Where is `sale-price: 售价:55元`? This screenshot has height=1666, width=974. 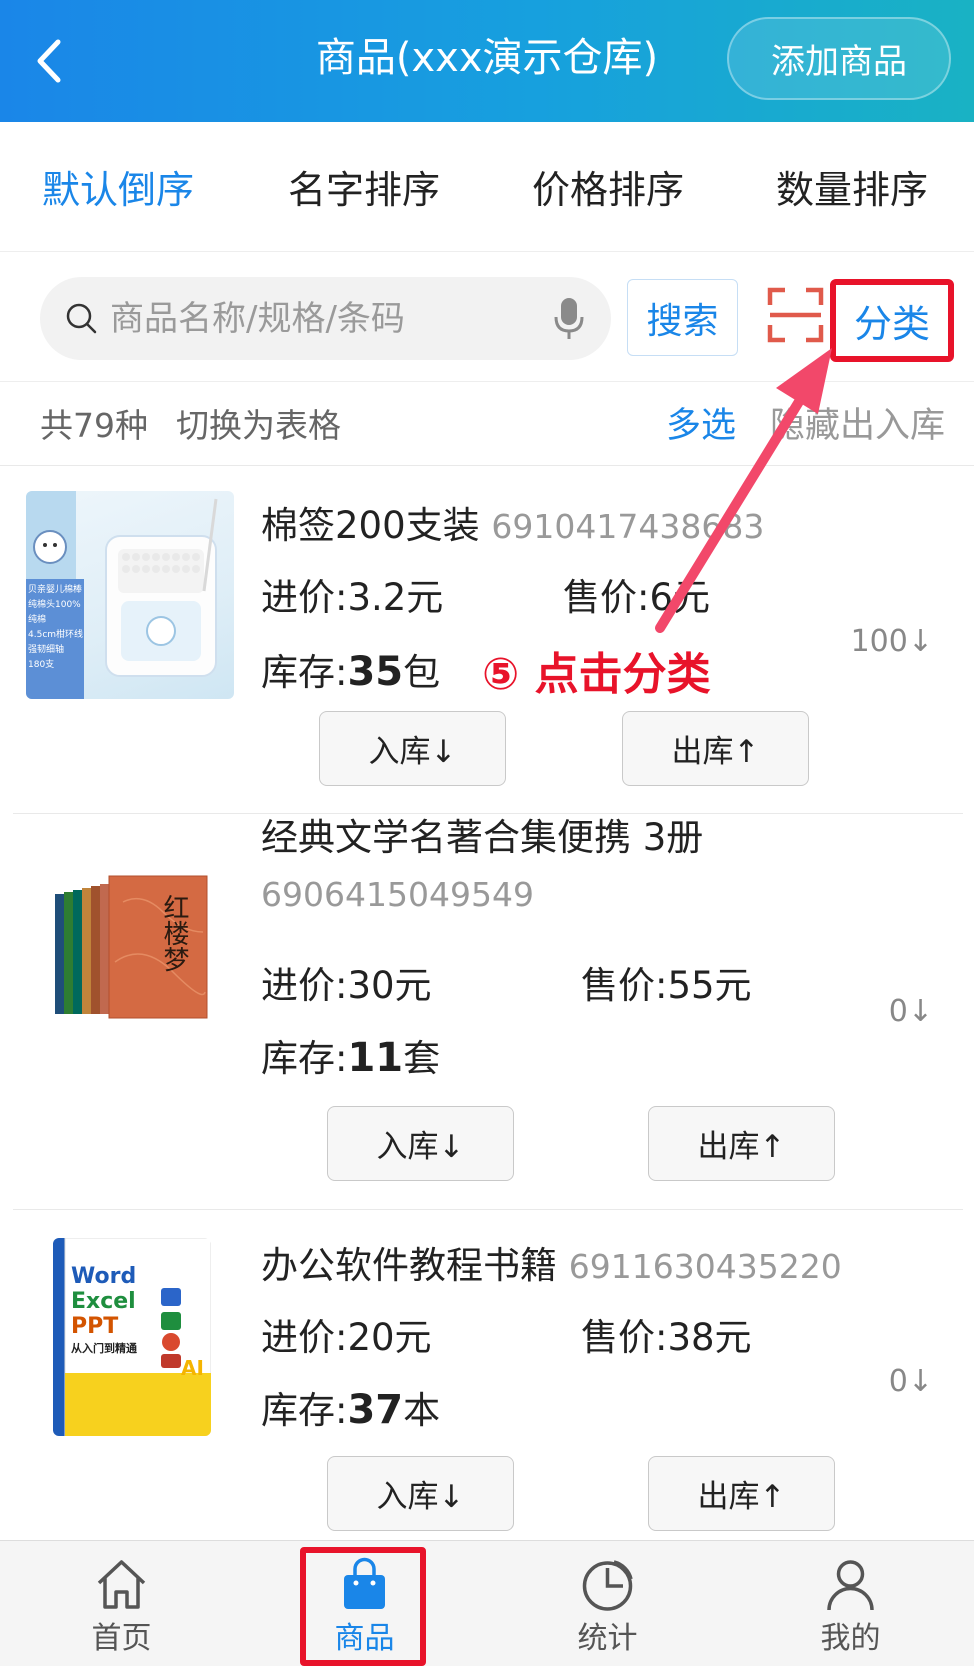 sale-price: 售价:55元 is located at coordinates (666, 986).